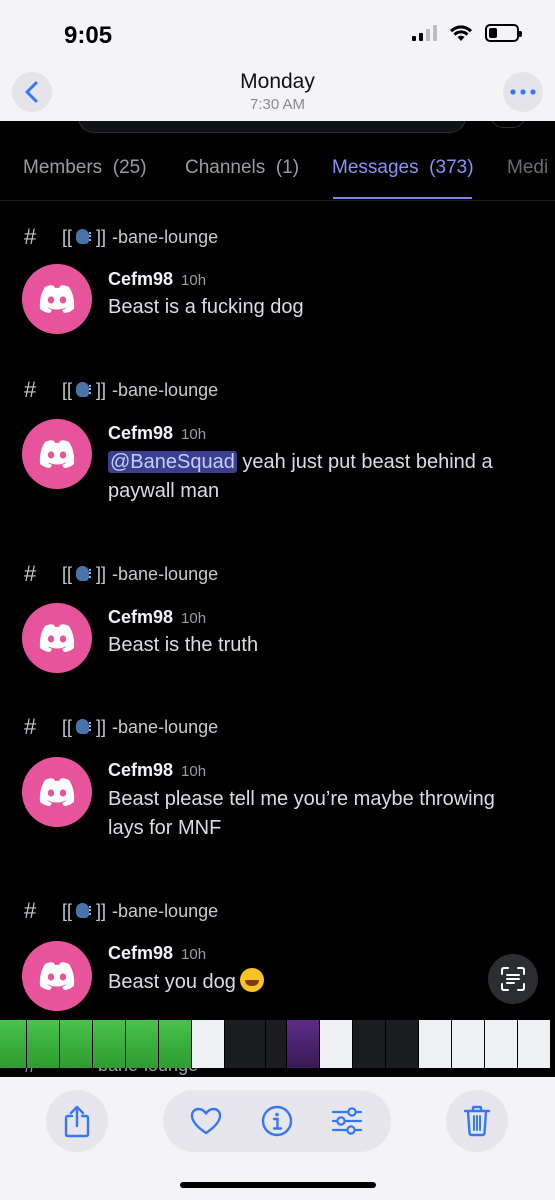  I want to click on sliders-icon, so click(347, 1121).